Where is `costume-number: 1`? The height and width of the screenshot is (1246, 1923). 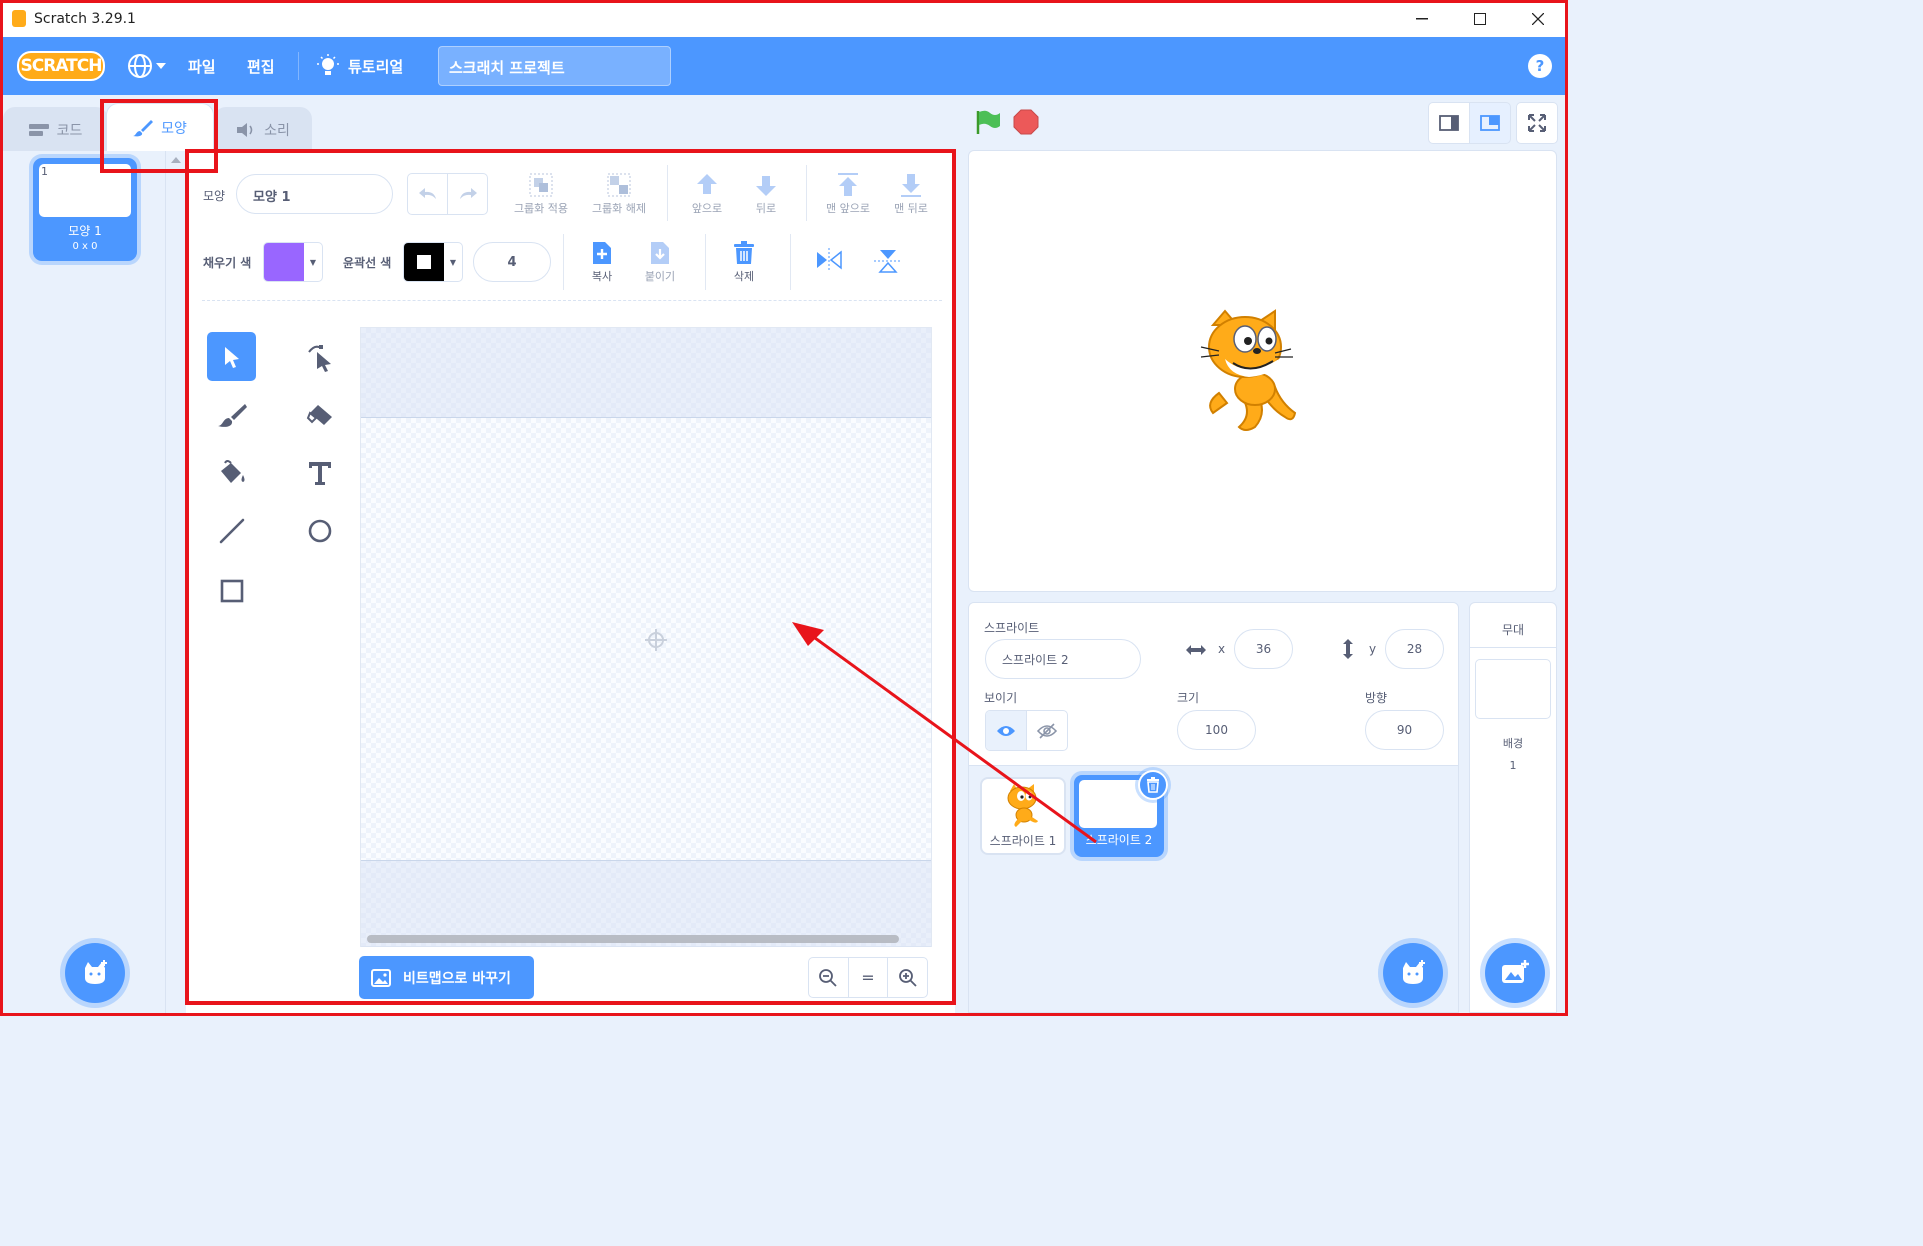 costume-number: 1 is located at coordinates (44, 171).